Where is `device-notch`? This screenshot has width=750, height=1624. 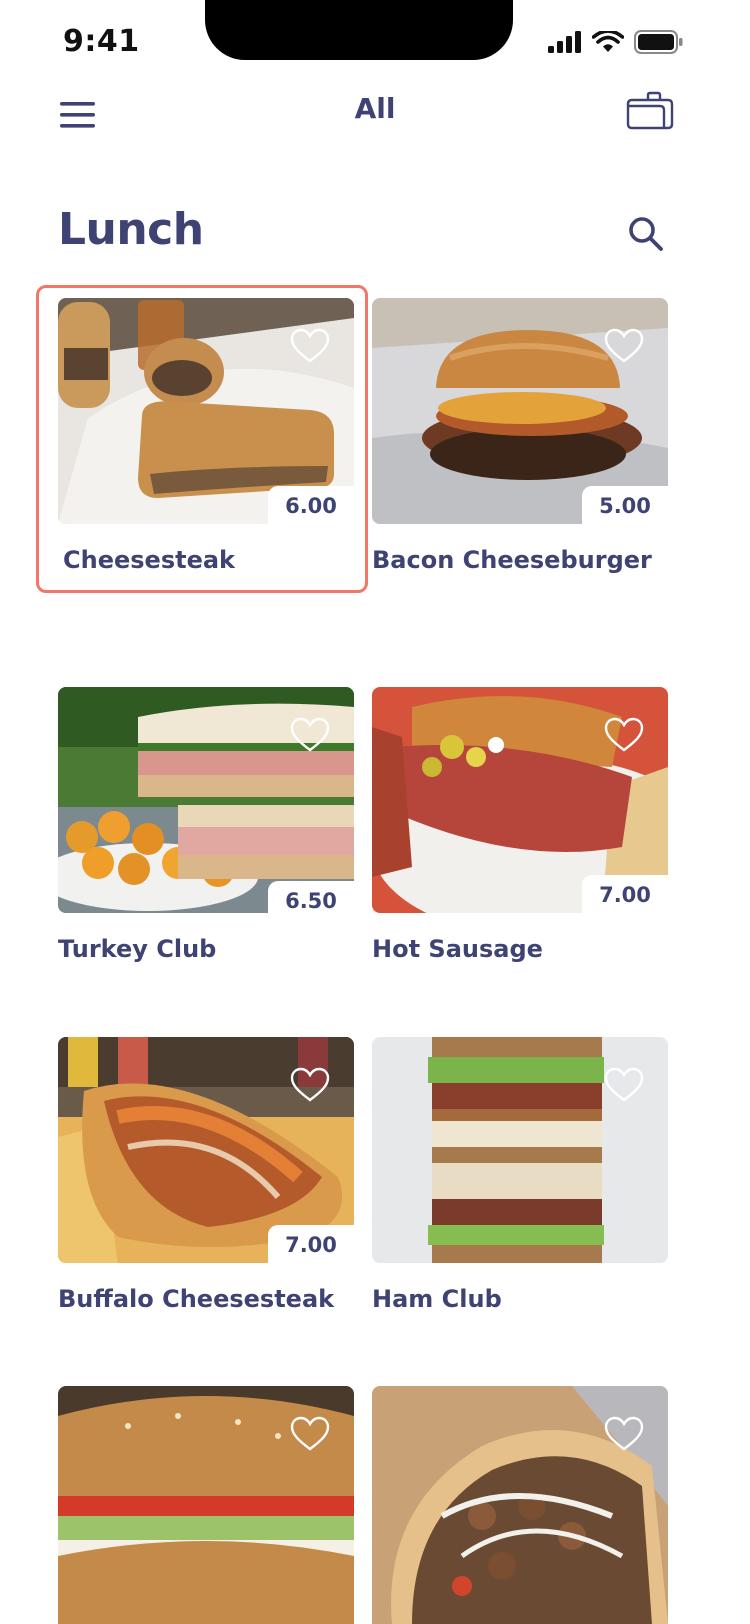 device-notch is located at coordinates (359, 30).